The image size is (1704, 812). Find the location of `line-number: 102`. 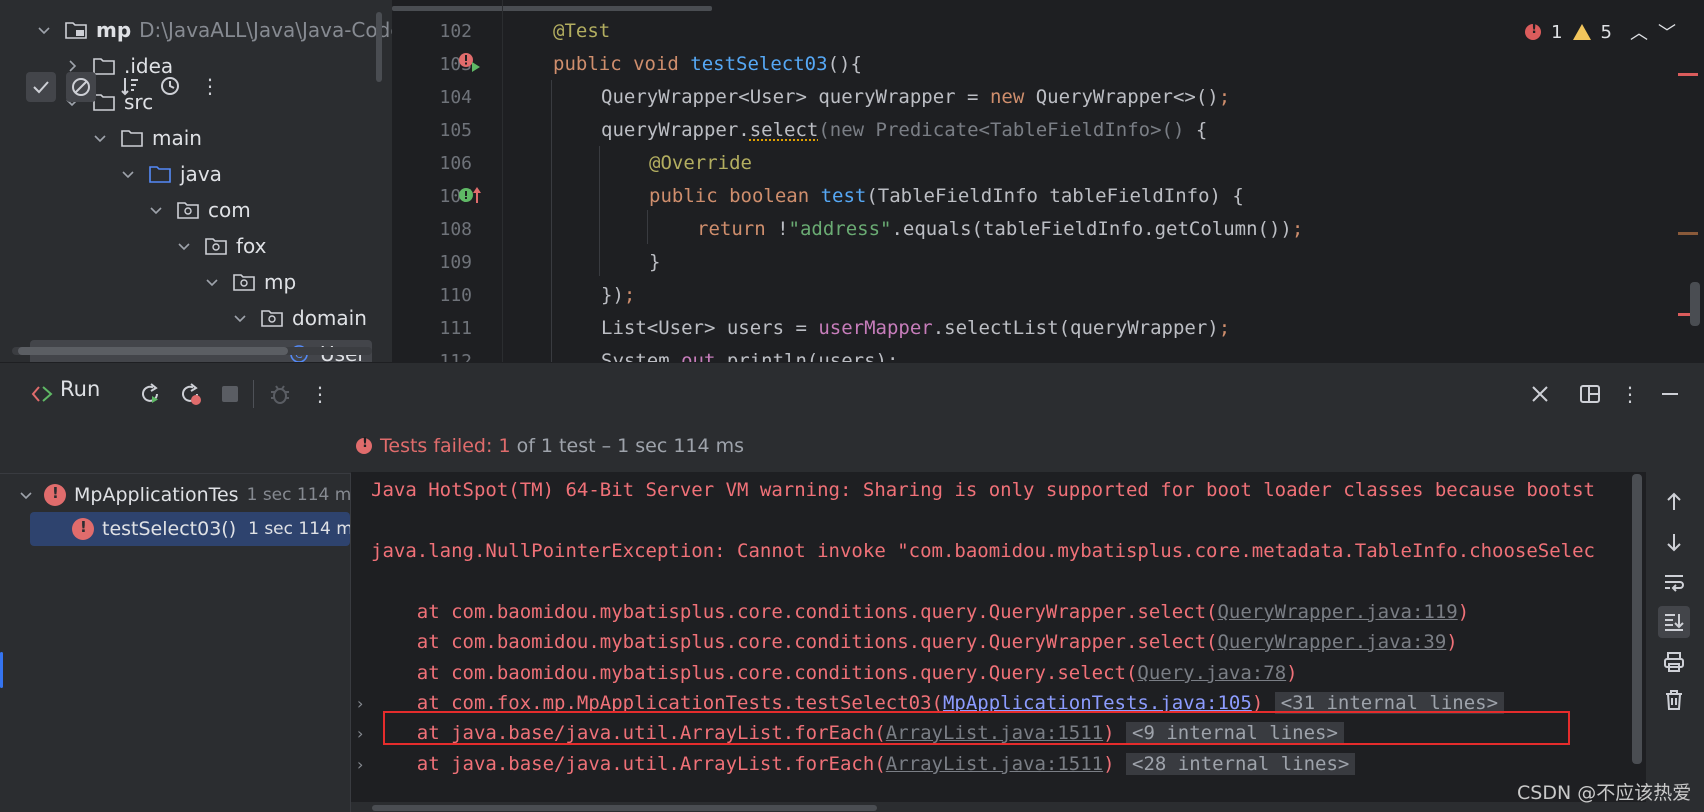

line-number: 102 is located at coordinates (444, 31).